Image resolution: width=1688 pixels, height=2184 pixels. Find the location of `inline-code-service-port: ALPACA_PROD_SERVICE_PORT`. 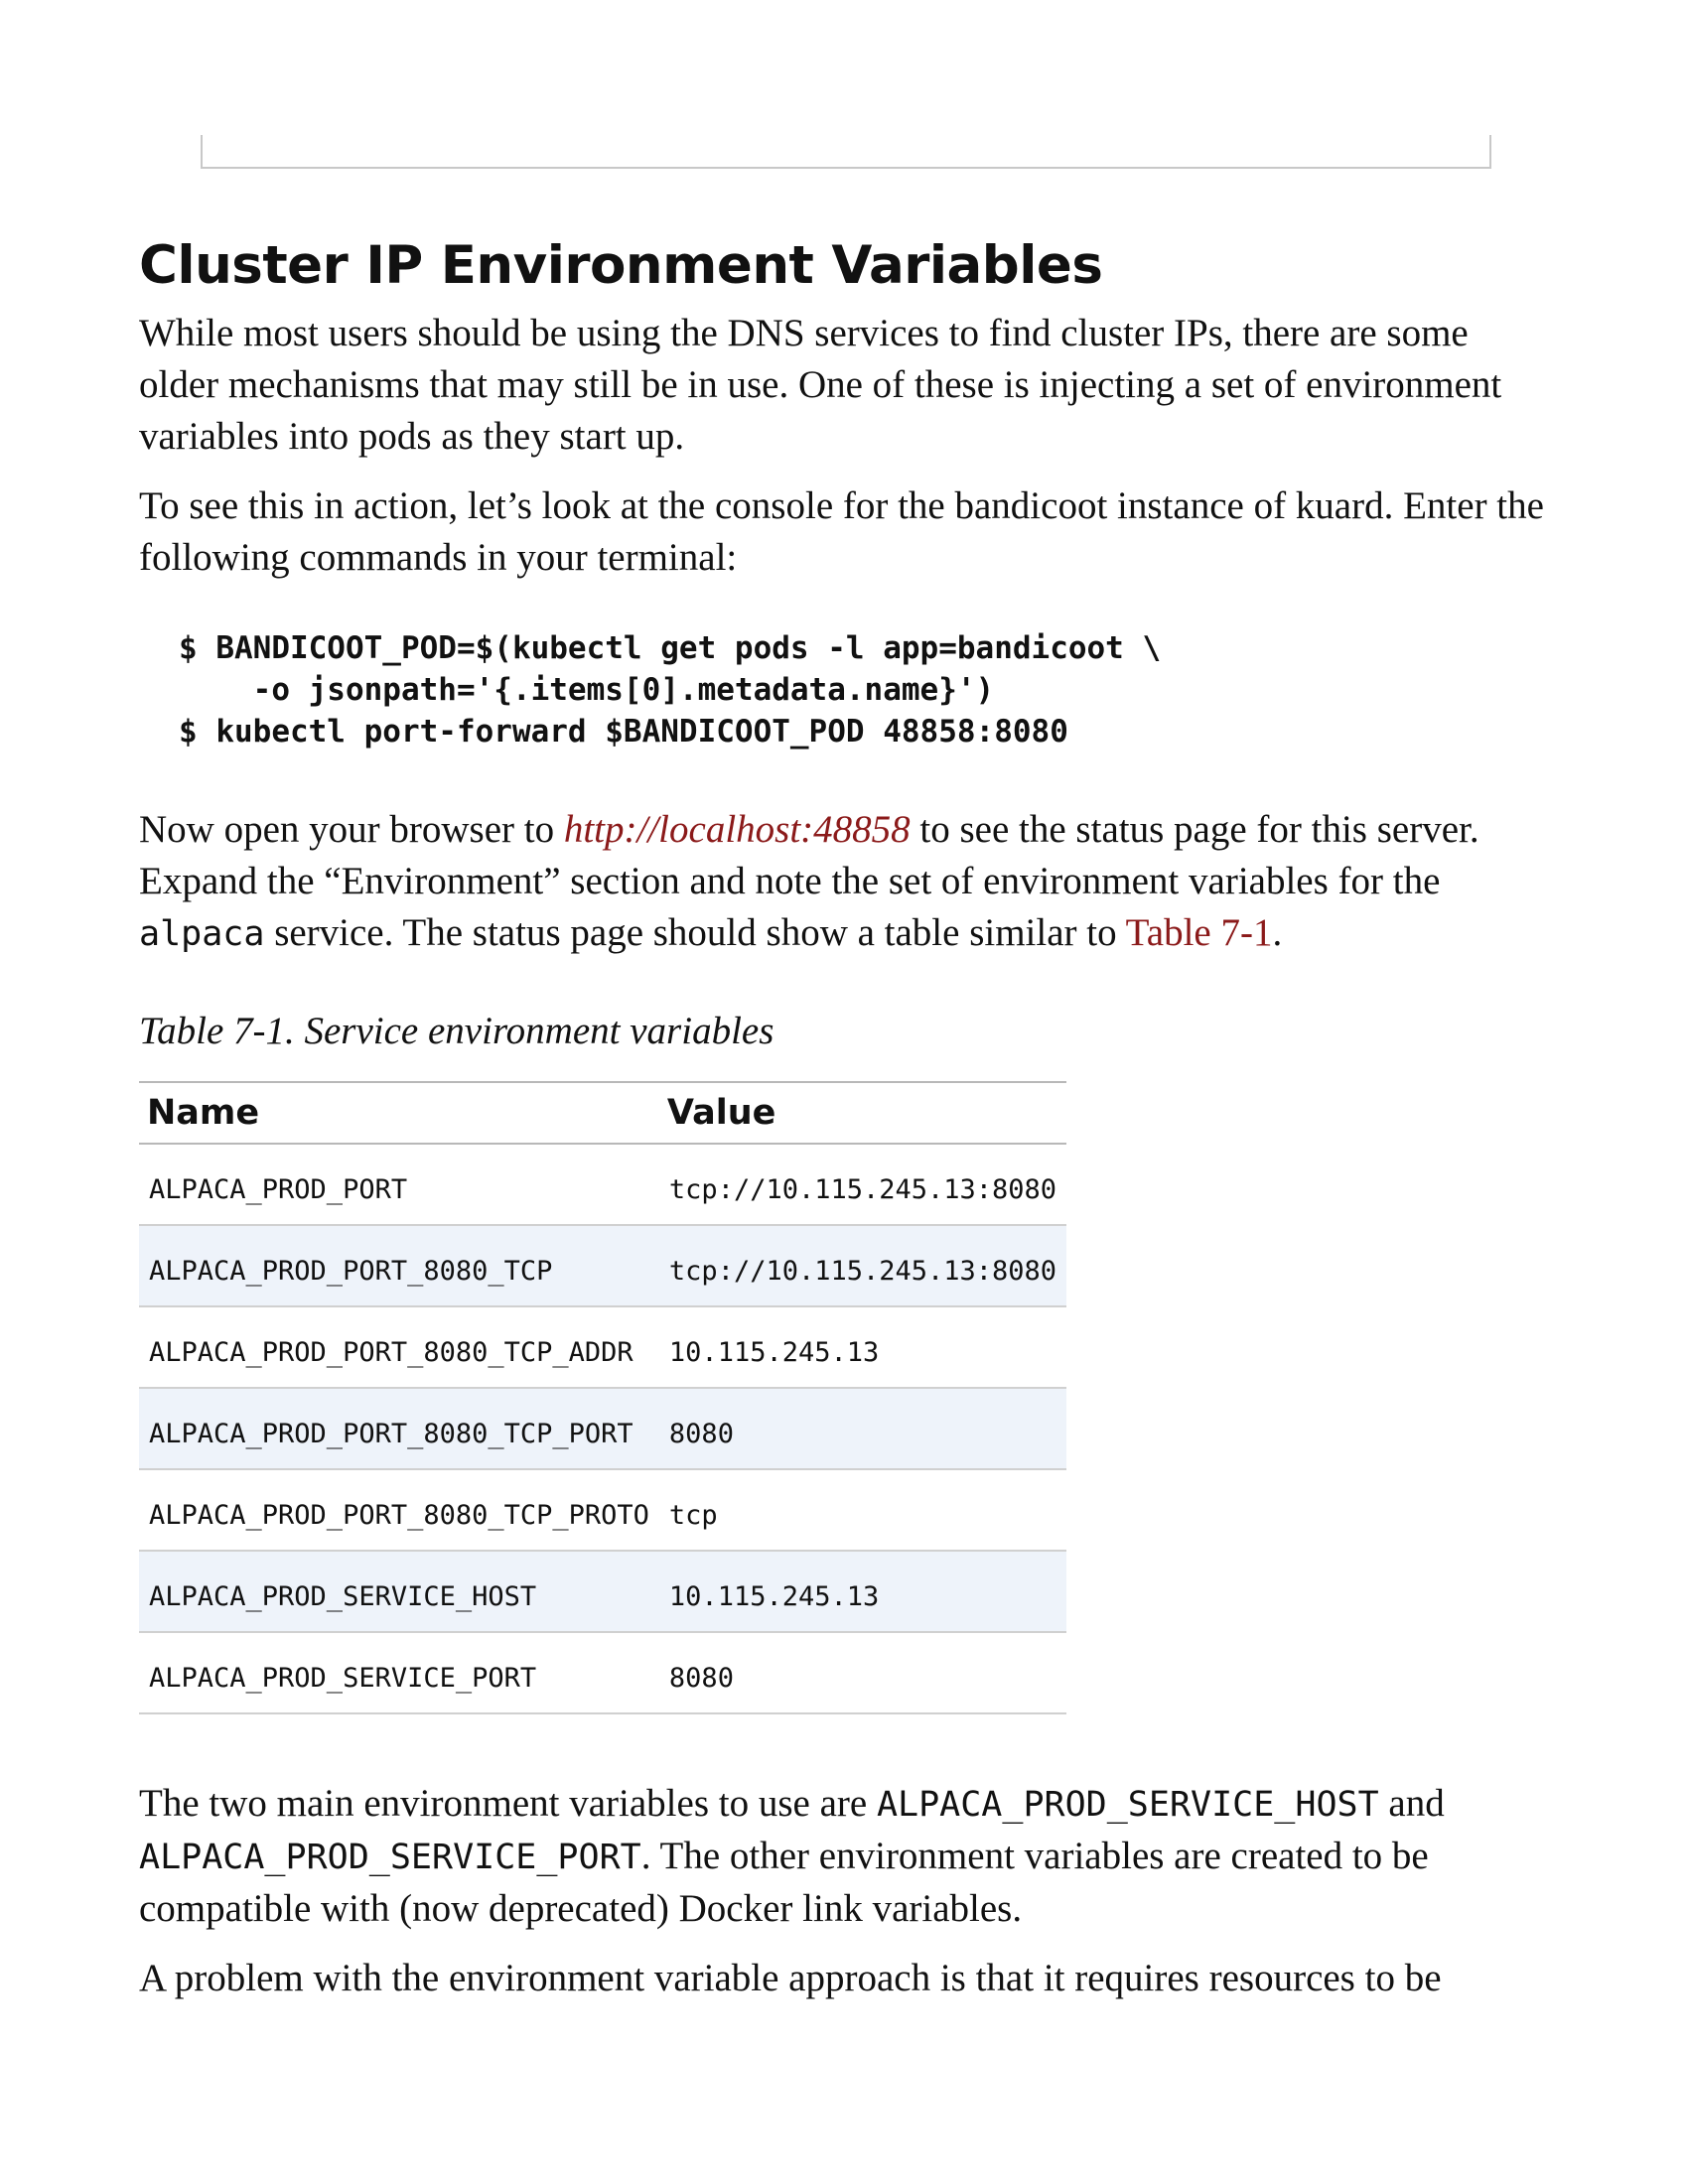

inline-code-service-port: ALPACA_PROD_SERVICE_PORT is located at coordinates (390, 1857).